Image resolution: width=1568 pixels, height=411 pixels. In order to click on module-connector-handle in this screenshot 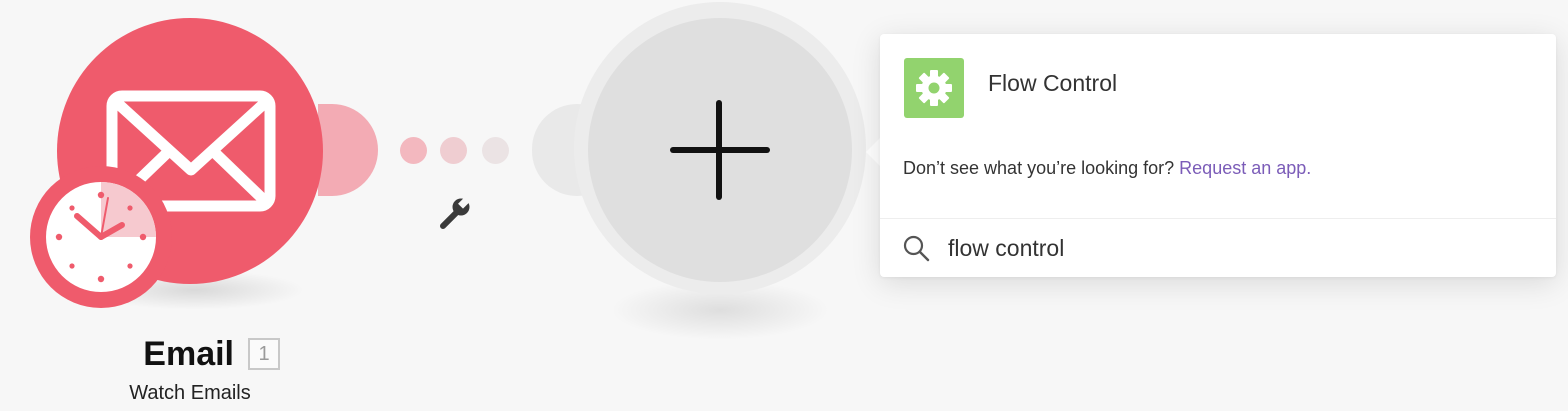, I will do `click(348, 150)`.